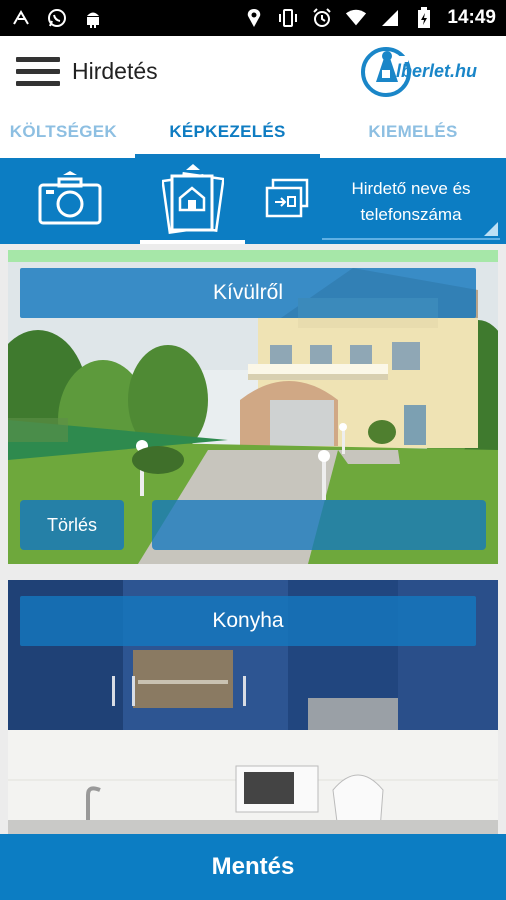 The width and height of the screenshot is (506, 900). I want to click on slides-icon, so click(288, 201).